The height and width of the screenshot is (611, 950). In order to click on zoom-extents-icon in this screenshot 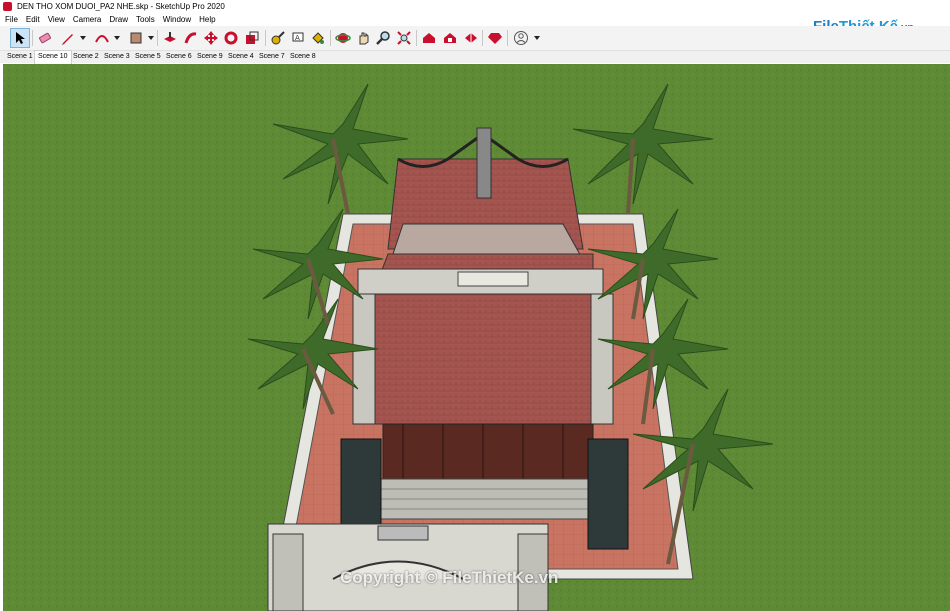, I will do `click(404, 38)`.